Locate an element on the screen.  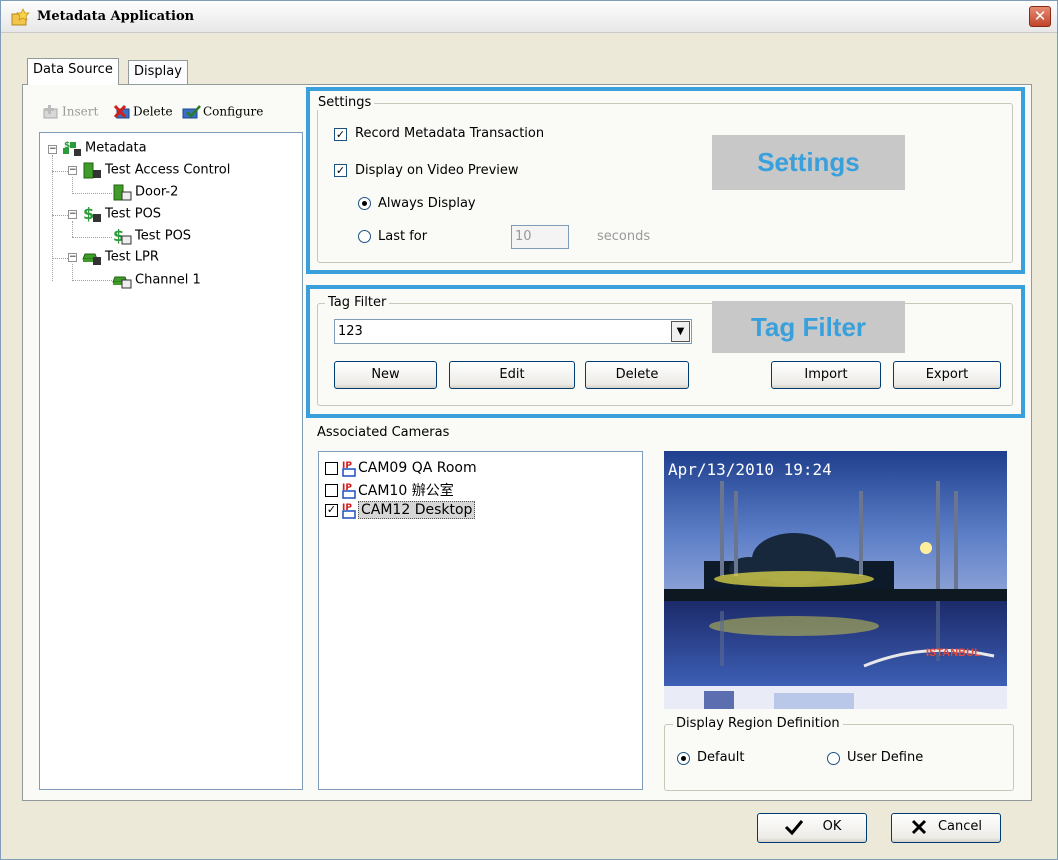
delete-icon is located at coordinates (121, 111).